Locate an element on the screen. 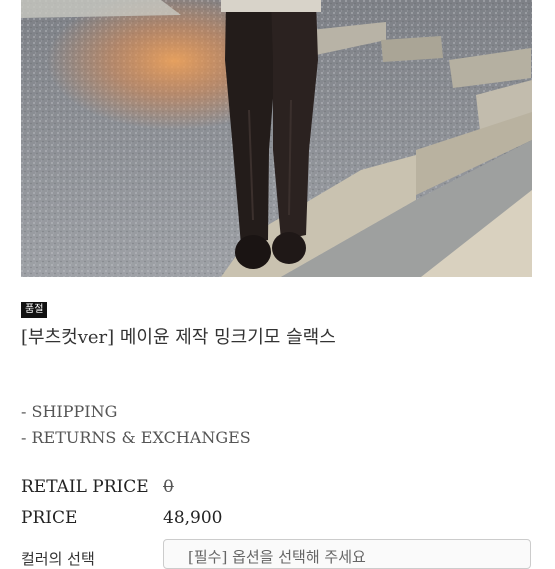  shipping-link: - SHIPPING is located at coordinates (69, 411).